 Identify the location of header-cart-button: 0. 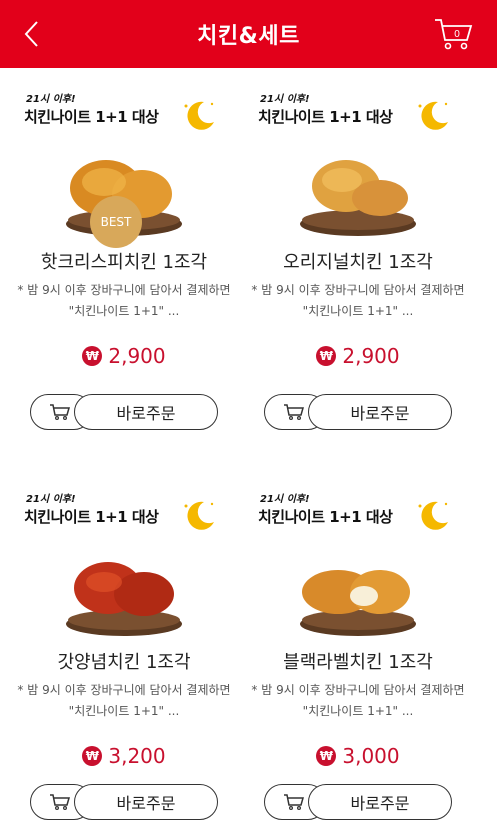
(453, 34).